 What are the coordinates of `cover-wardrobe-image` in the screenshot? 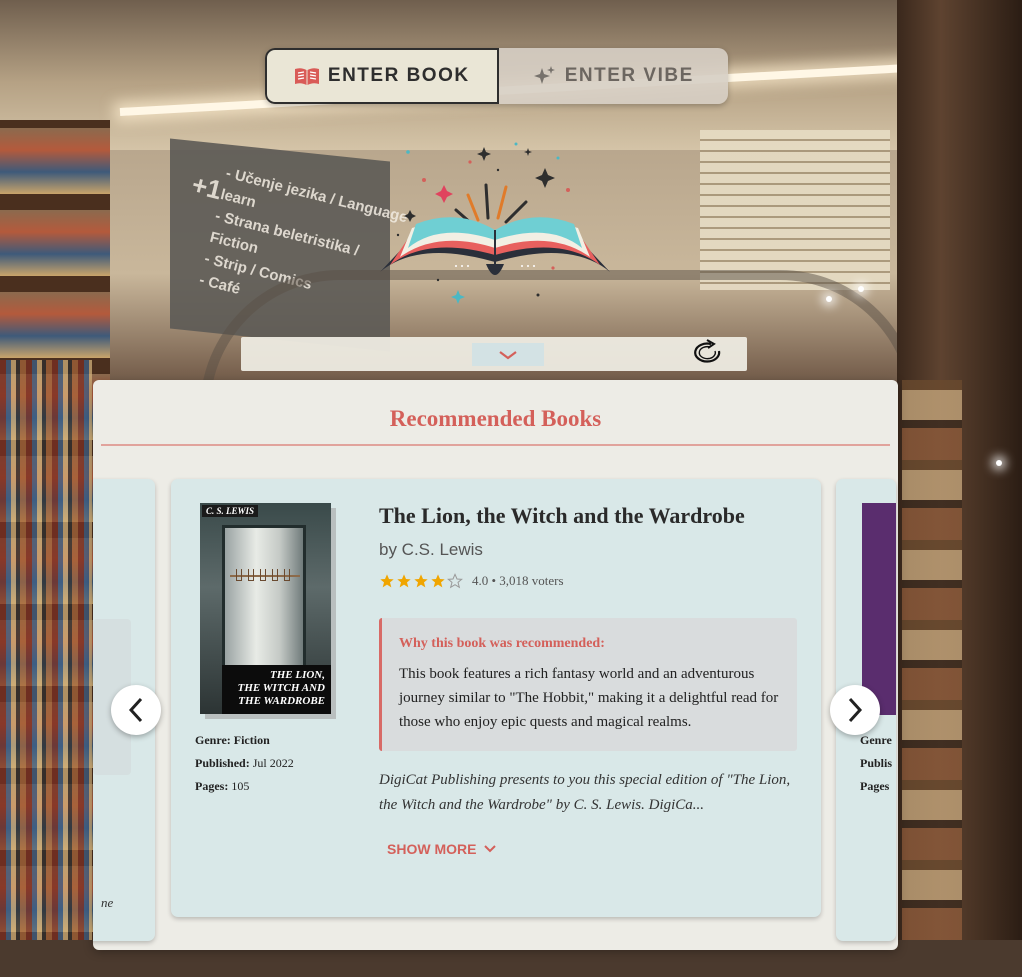 It's located at (264, 600).